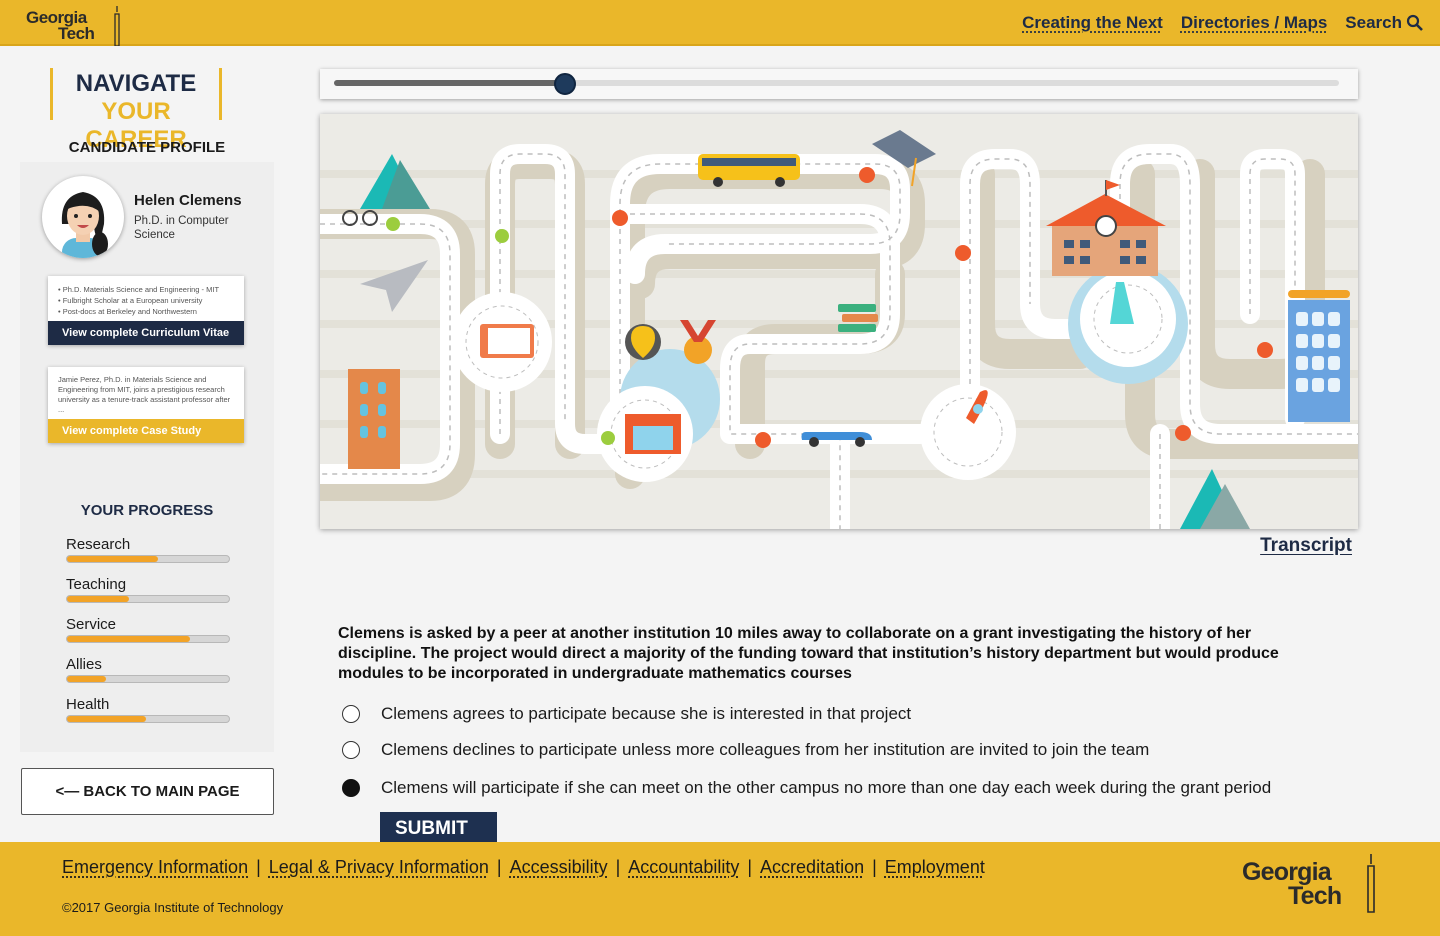 The width and height of the screenshot is (1440, 936). Describe the element at coordinates (127, 311) in the screenshot. I see `cv-bullet: • Post-docs at Berkeley and Northwestern` at that location.